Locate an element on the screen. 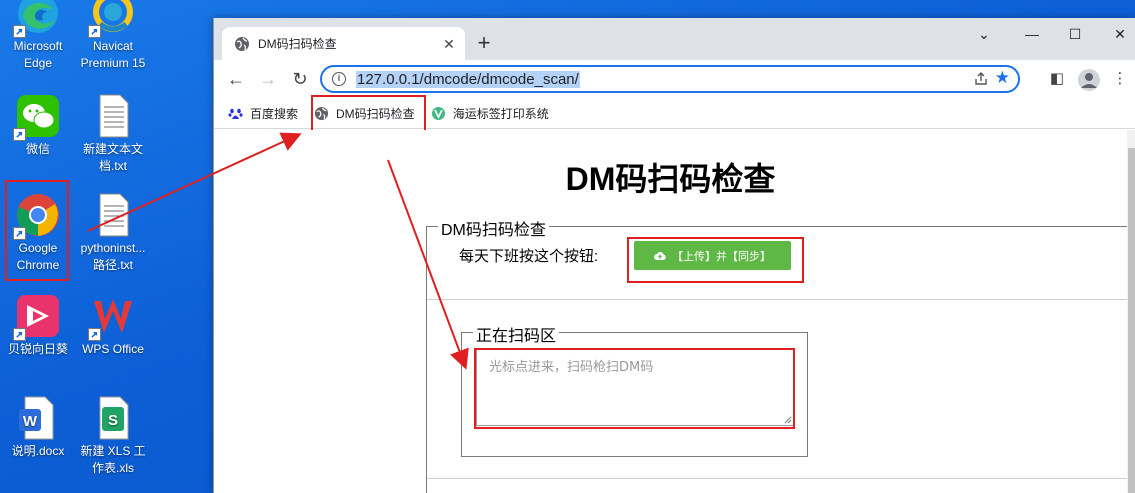 The width and height of the screenshot is (1135, 493). page-scrollbar is located at coordinates (1131, 311).